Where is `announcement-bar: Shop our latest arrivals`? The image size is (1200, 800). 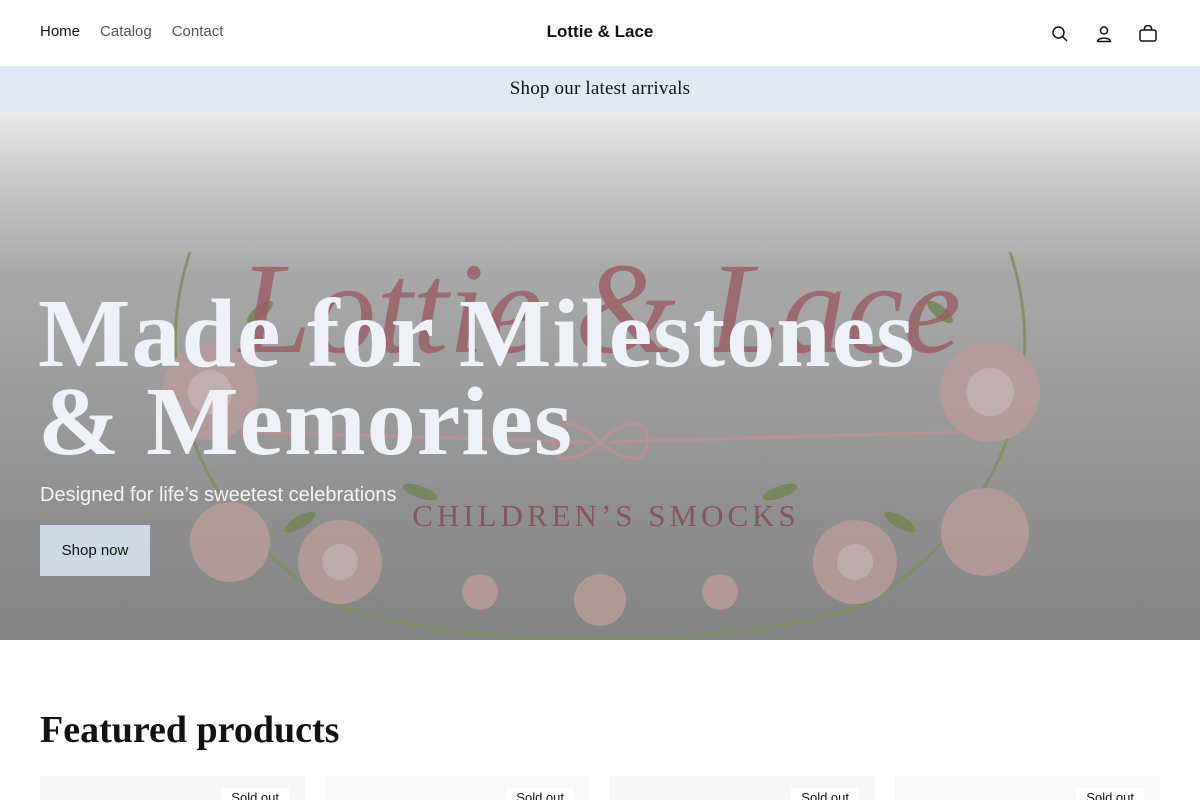
announcement-bar: Shop our latest arrivals is located at coordinates (600, 89).